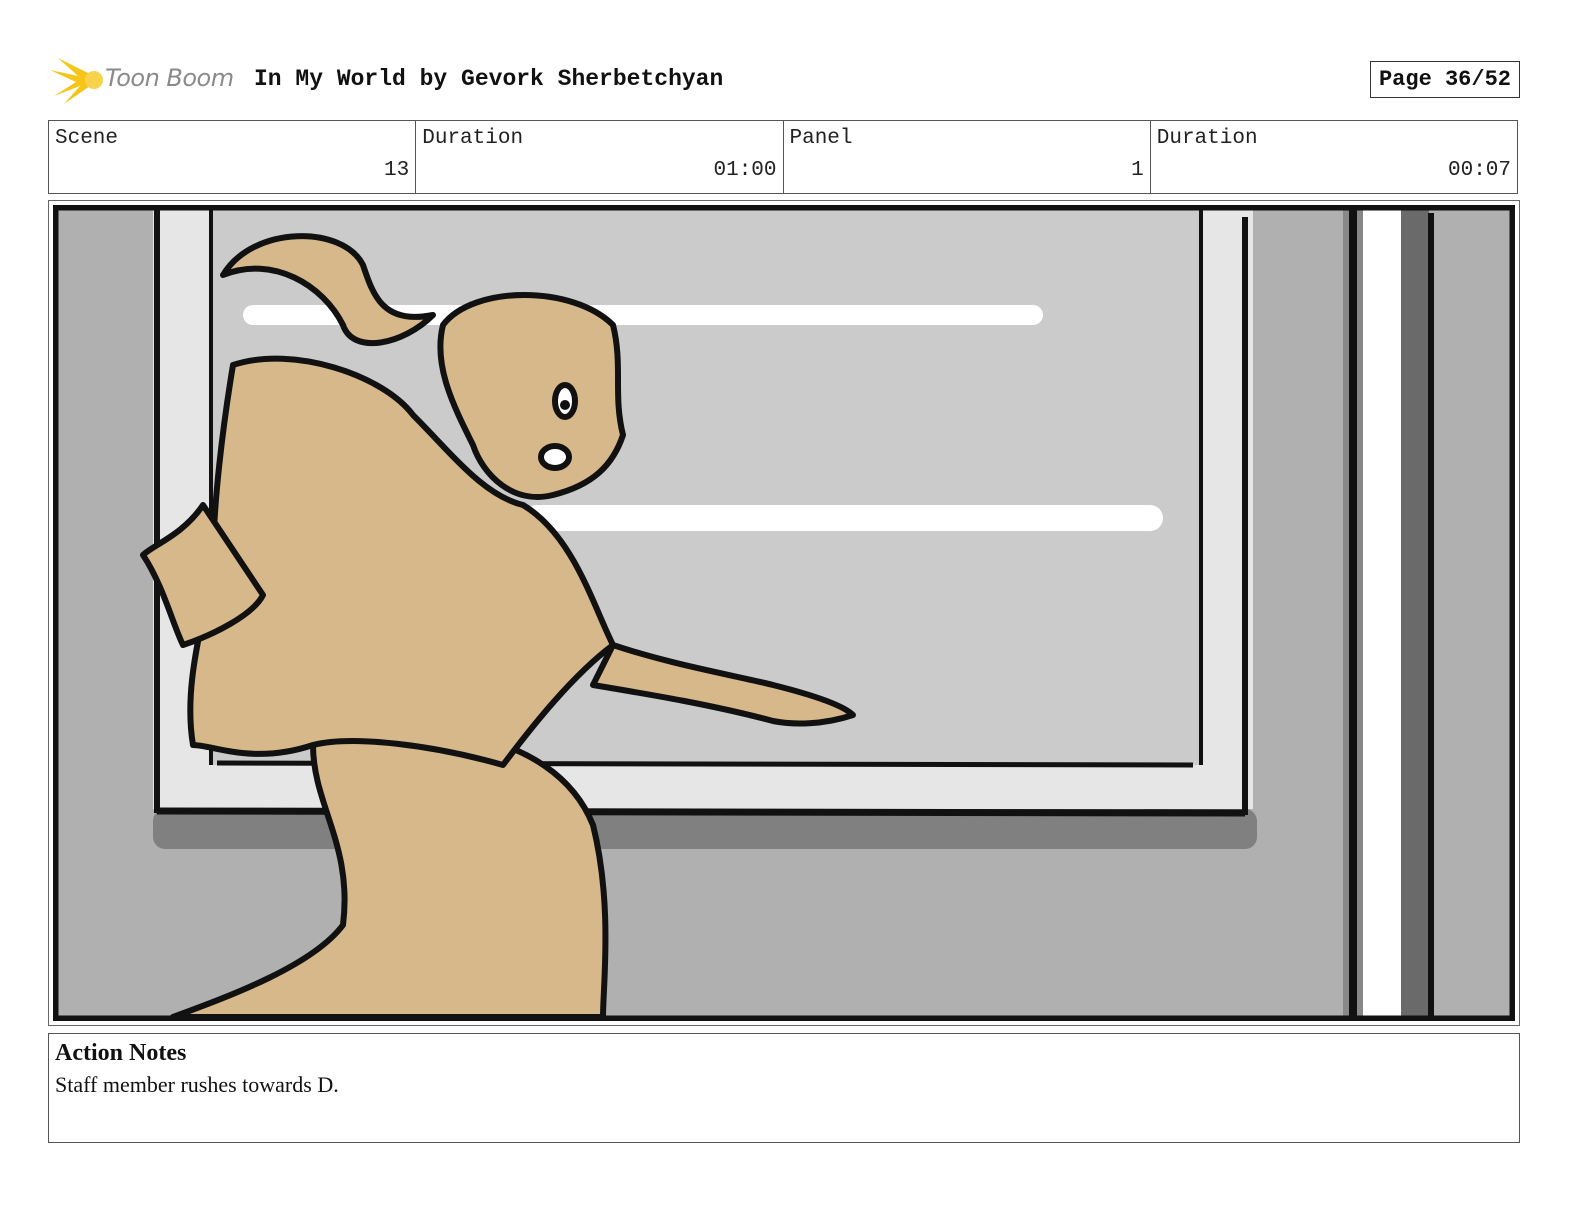  What do you see at coordinates (600, 157) in the screenshot?
I see `scene-duration-cell: Duration 01:00` at bounding box center [600, 157].